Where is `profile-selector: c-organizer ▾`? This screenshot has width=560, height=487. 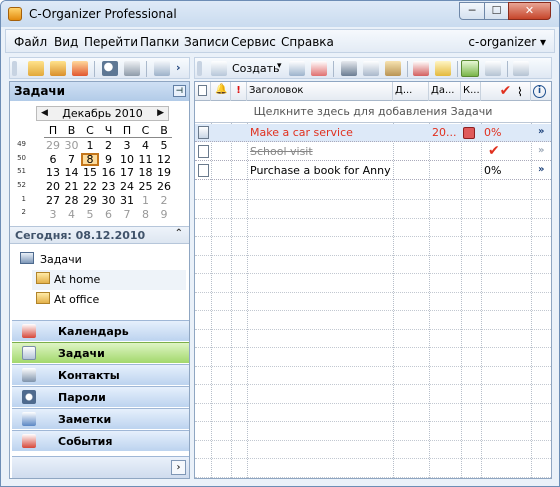 profile-selector: c-organizer ▾ is located at coordinates (507, 42).